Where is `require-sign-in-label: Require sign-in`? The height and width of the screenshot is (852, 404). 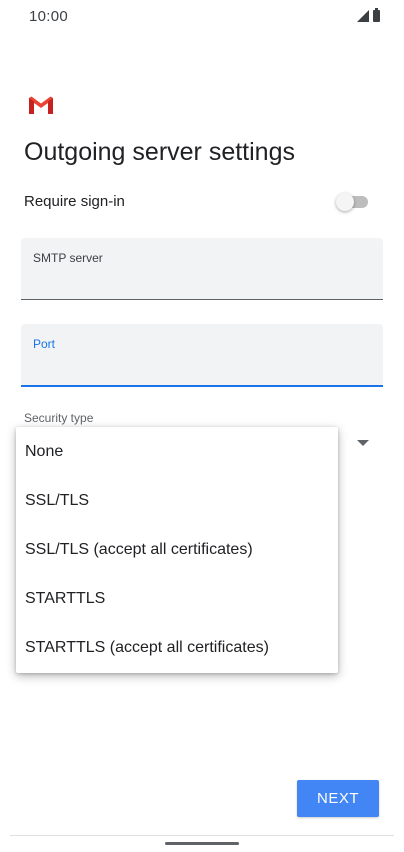
require-sign-in-label: Require sign-in is located at coordinates (74, 201).